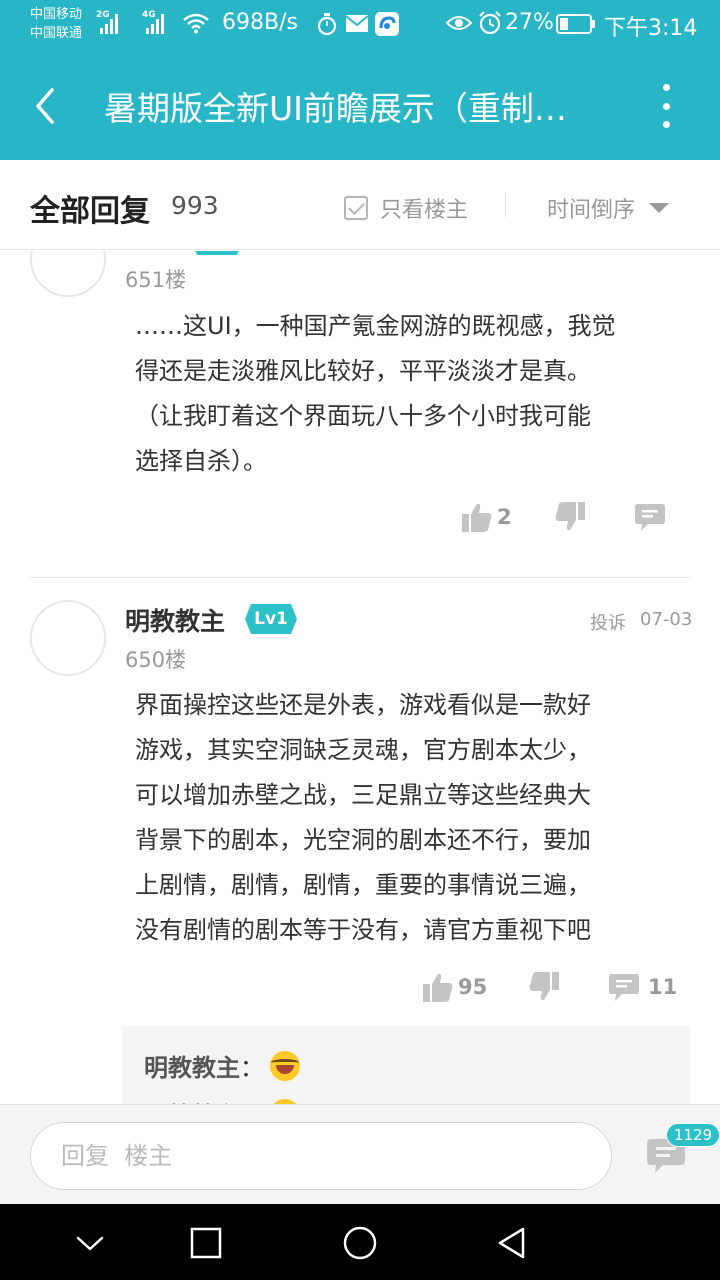  What do you see at coordinates (505, 205) in the screenshot?
I see `filter-divider` at bounding box center [505, 205].